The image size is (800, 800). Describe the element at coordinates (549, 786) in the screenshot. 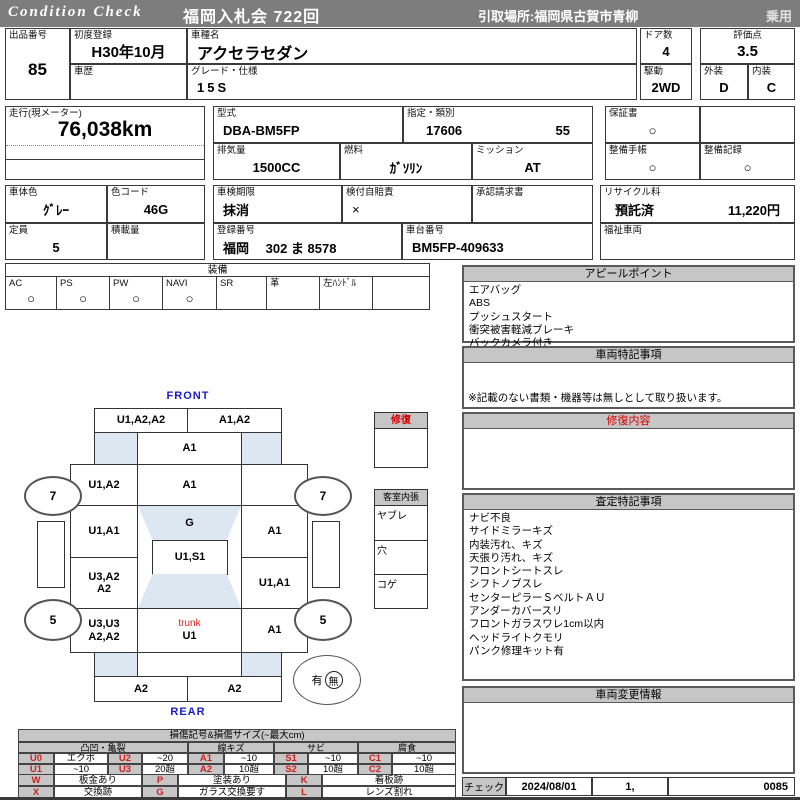

I see `check-date-cell: 2024/08/01` at that location.